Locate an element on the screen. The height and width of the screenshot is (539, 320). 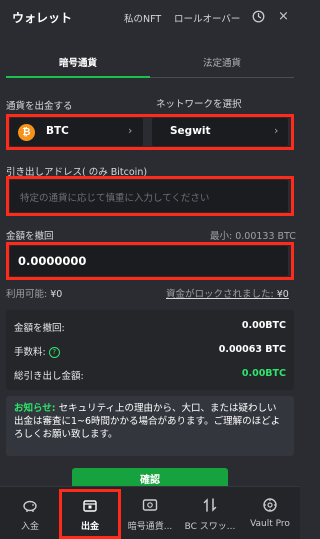
currency-name: BTC is located at coordinates (57, 131).